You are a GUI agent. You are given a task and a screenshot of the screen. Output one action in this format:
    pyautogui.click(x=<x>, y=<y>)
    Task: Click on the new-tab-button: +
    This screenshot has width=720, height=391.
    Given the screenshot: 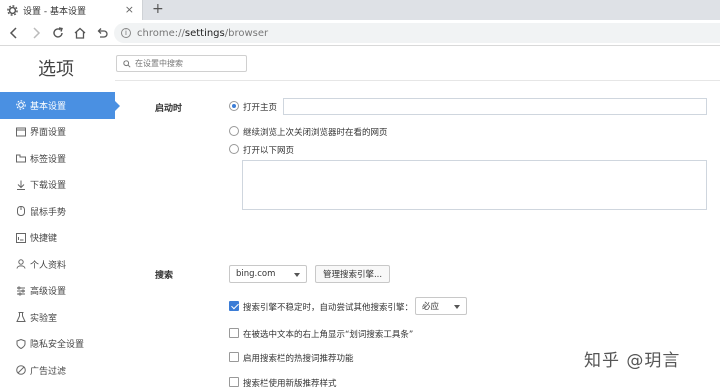 What is the action you would take?
    pyautogui.click(x=158, y=9)
    